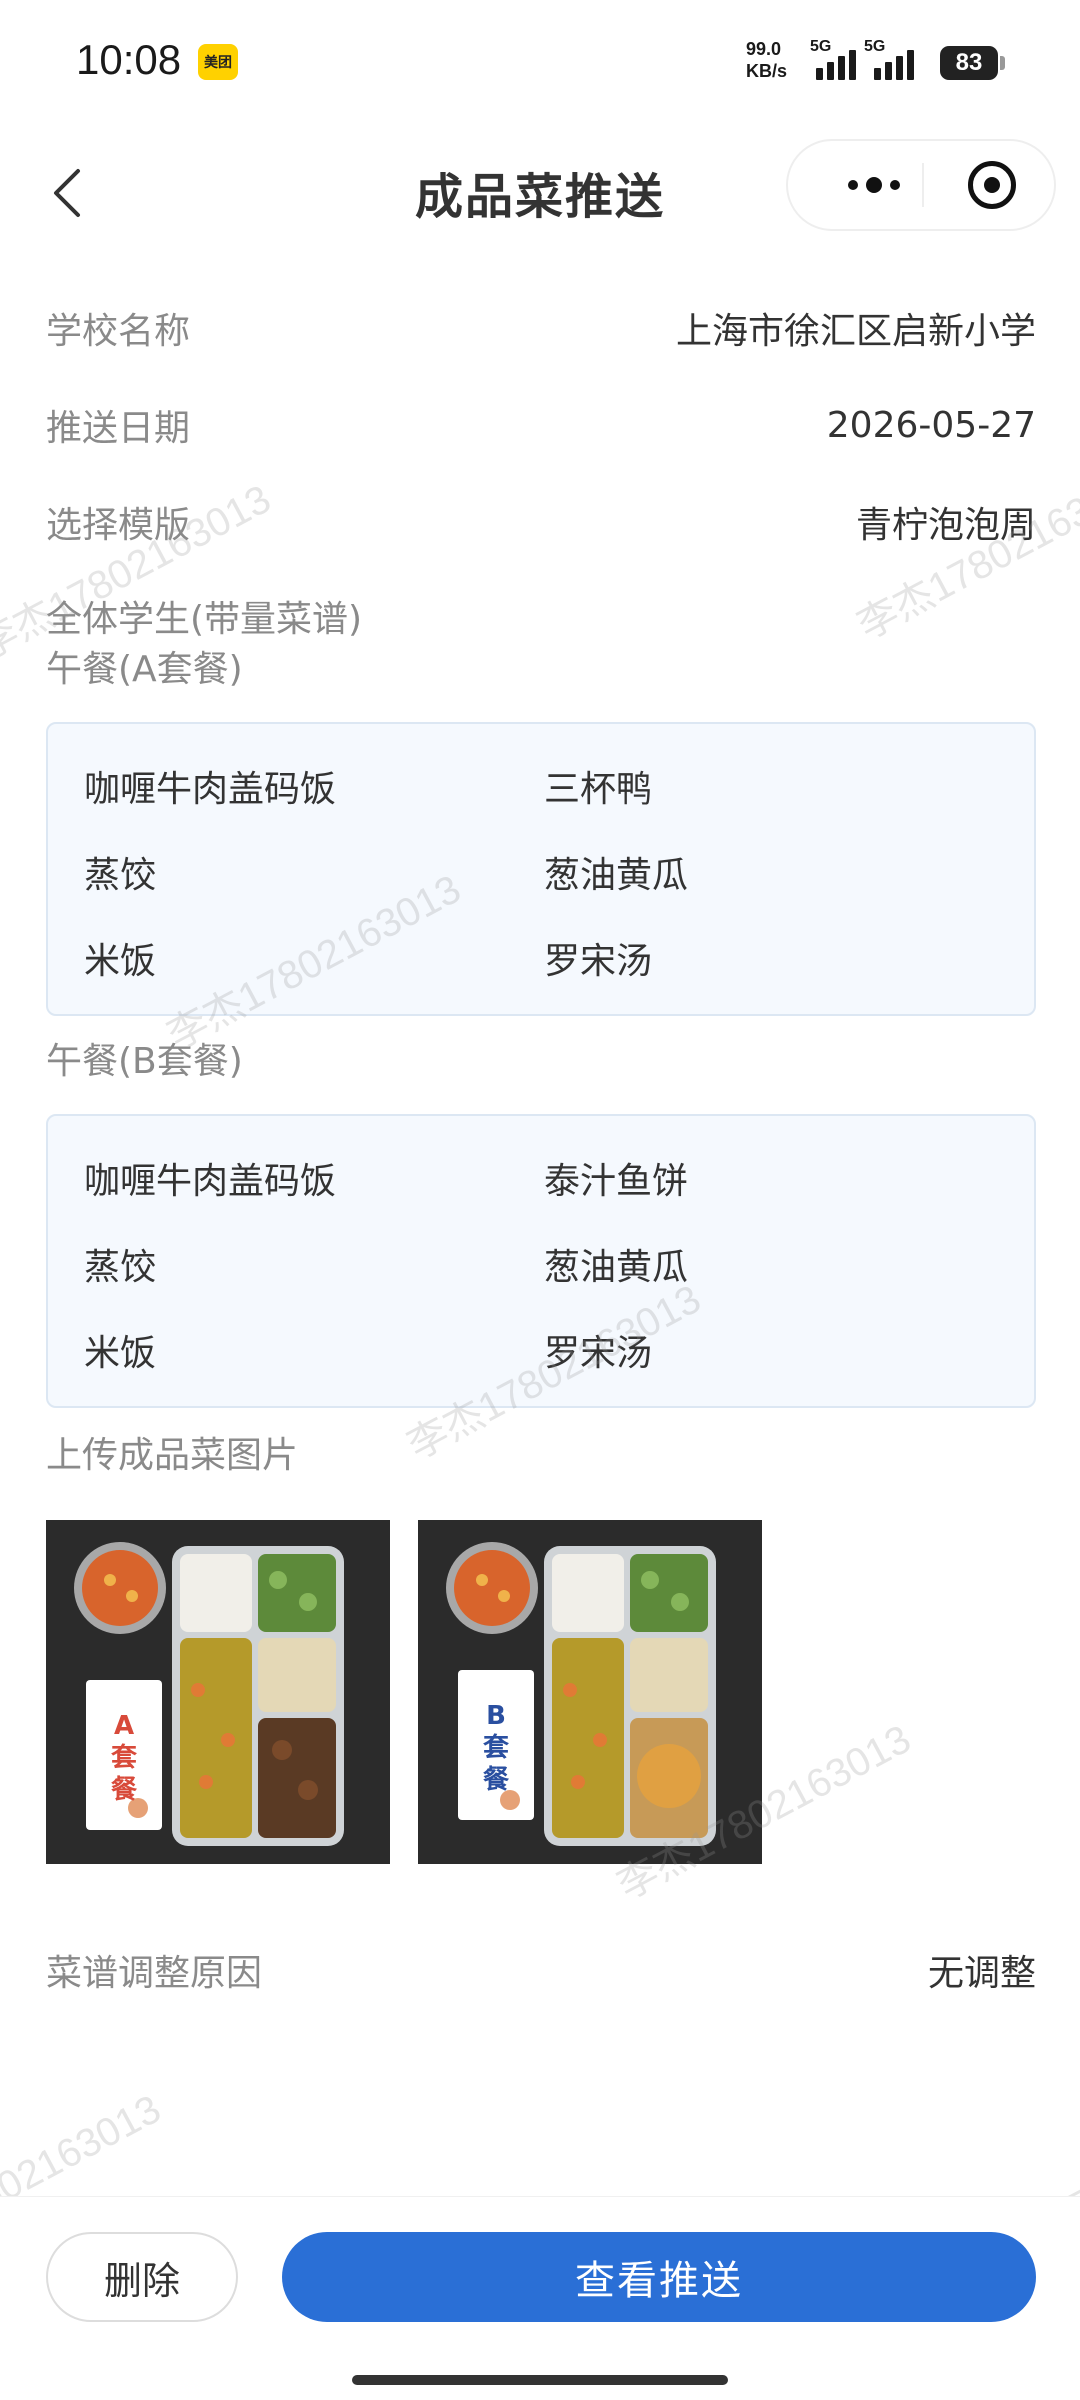 This screenshot has height=2400, width=1080. What do you see at coordinates (172, 1455) in the screenshot?
I see `upload-photos-label: 上传成品菜图片` at bounding box center [172, 1455].